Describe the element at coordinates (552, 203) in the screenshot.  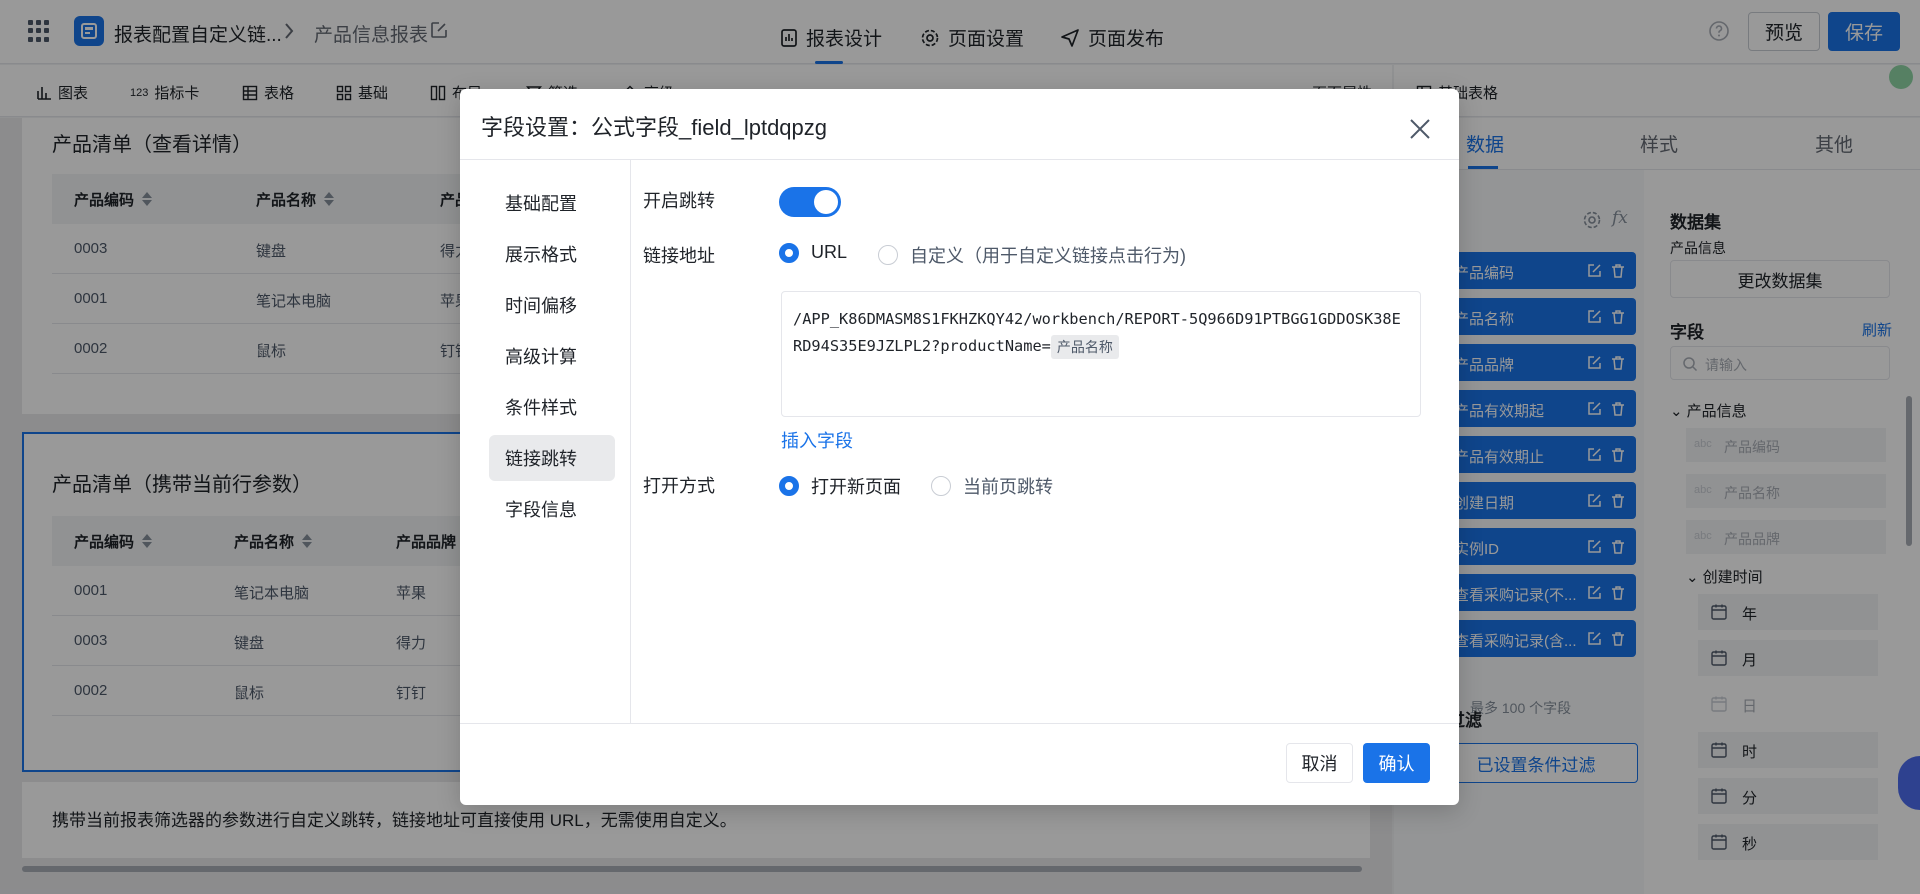
I see `nav-basic-config: 基础配置` at that location.